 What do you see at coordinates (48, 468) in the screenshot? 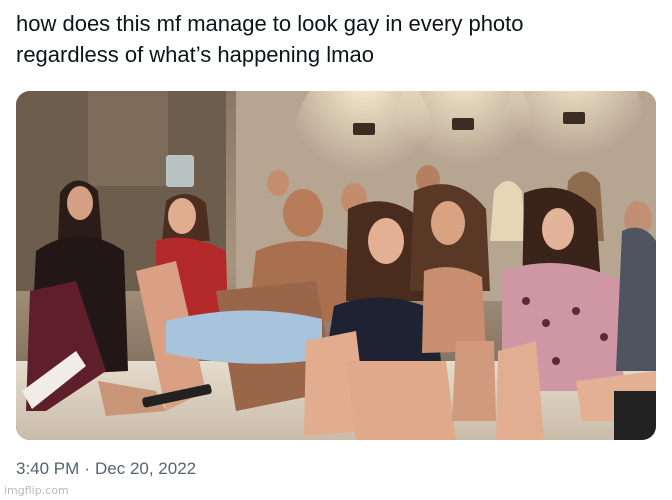
I see `tweet-time: 3:40 PM` at bounding box center [48, 468].